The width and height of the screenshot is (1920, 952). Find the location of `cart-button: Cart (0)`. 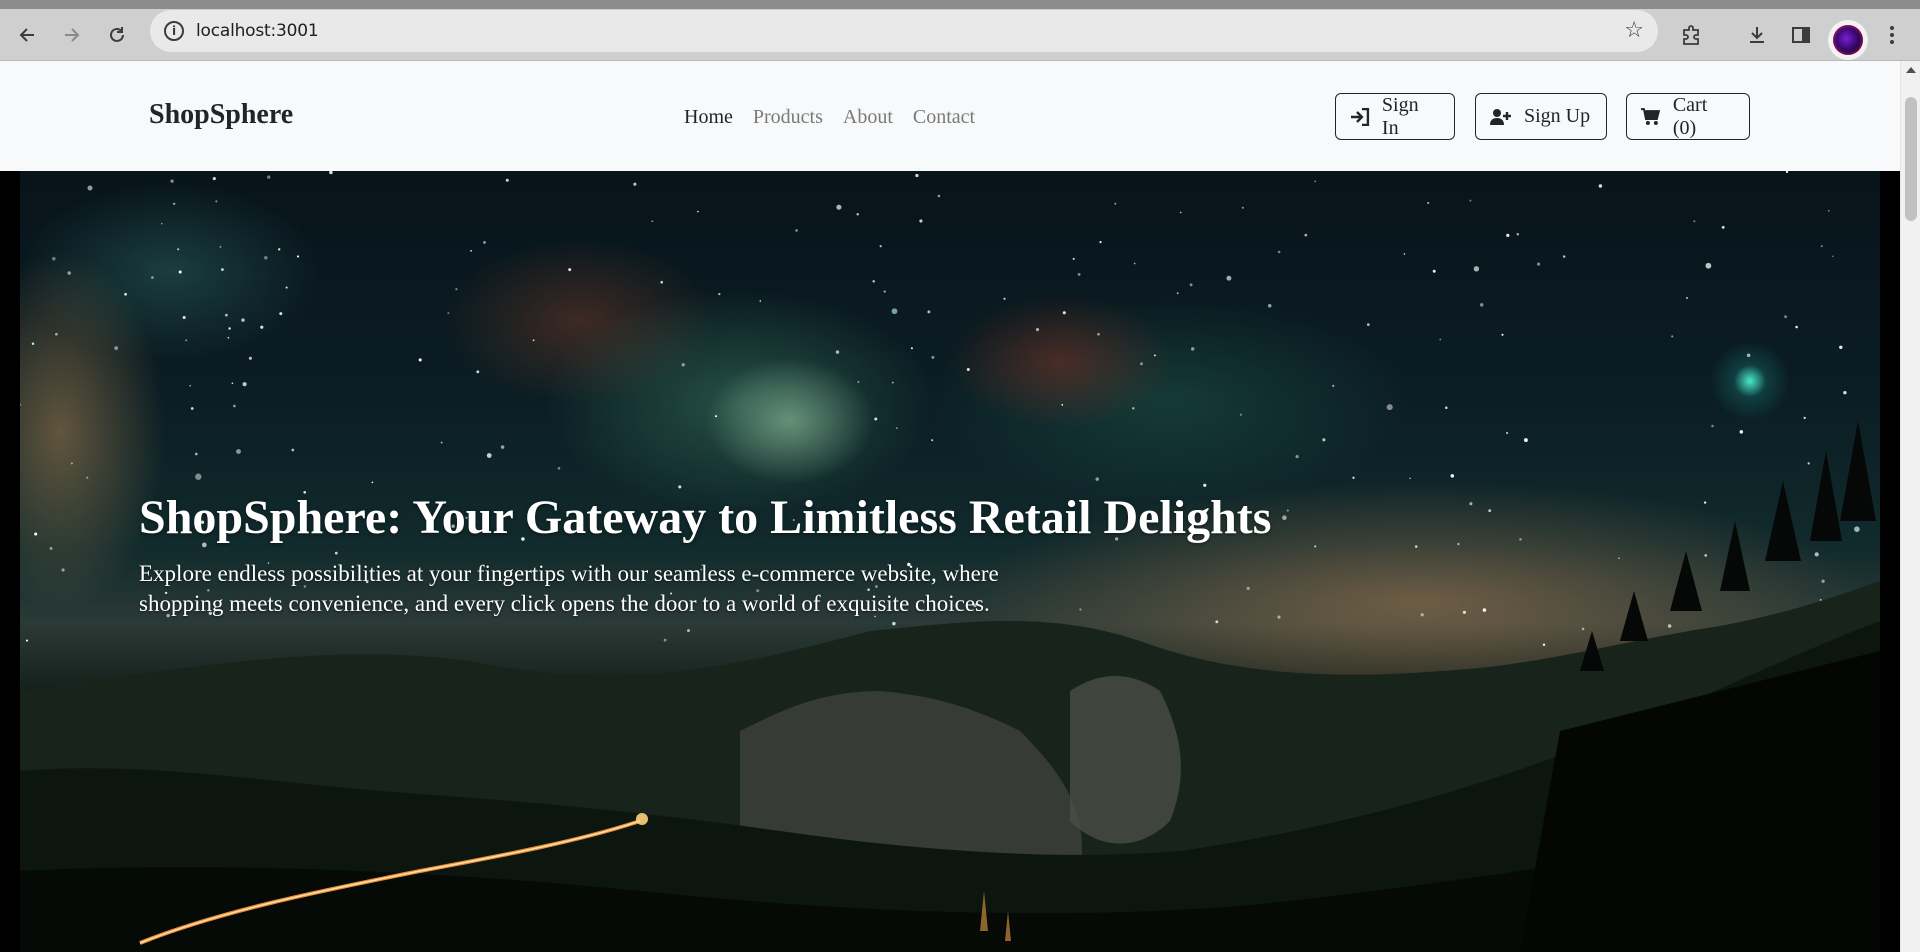

cart-button: Cart (0) is located at coordinates (1688, 116).